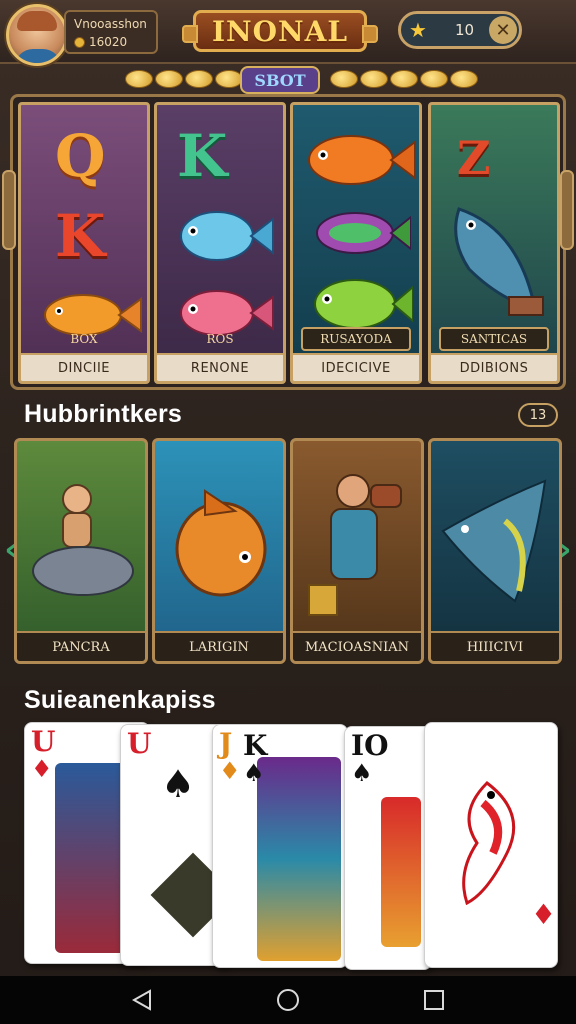 Image resolution: width=576 pixels, height=1024 pixels. I want to click on star-icon: ★, so click(418, 30).